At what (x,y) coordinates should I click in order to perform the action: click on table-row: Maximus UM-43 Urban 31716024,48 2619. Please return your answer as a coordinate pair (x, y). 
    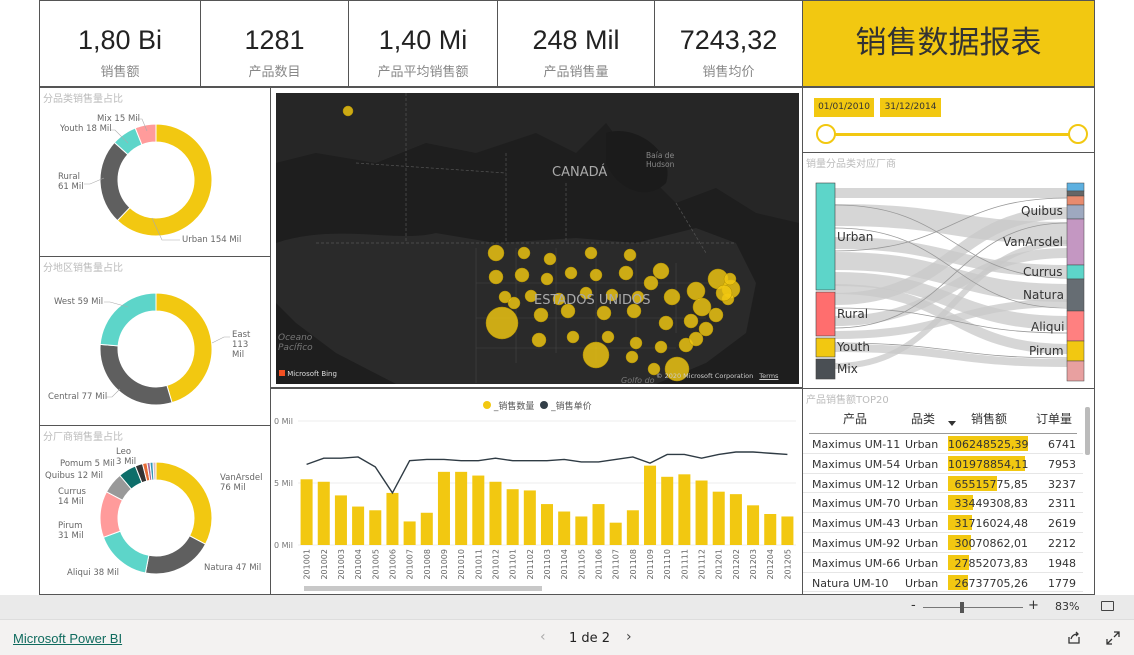
    Looking at the image, I should click on (943, 523).